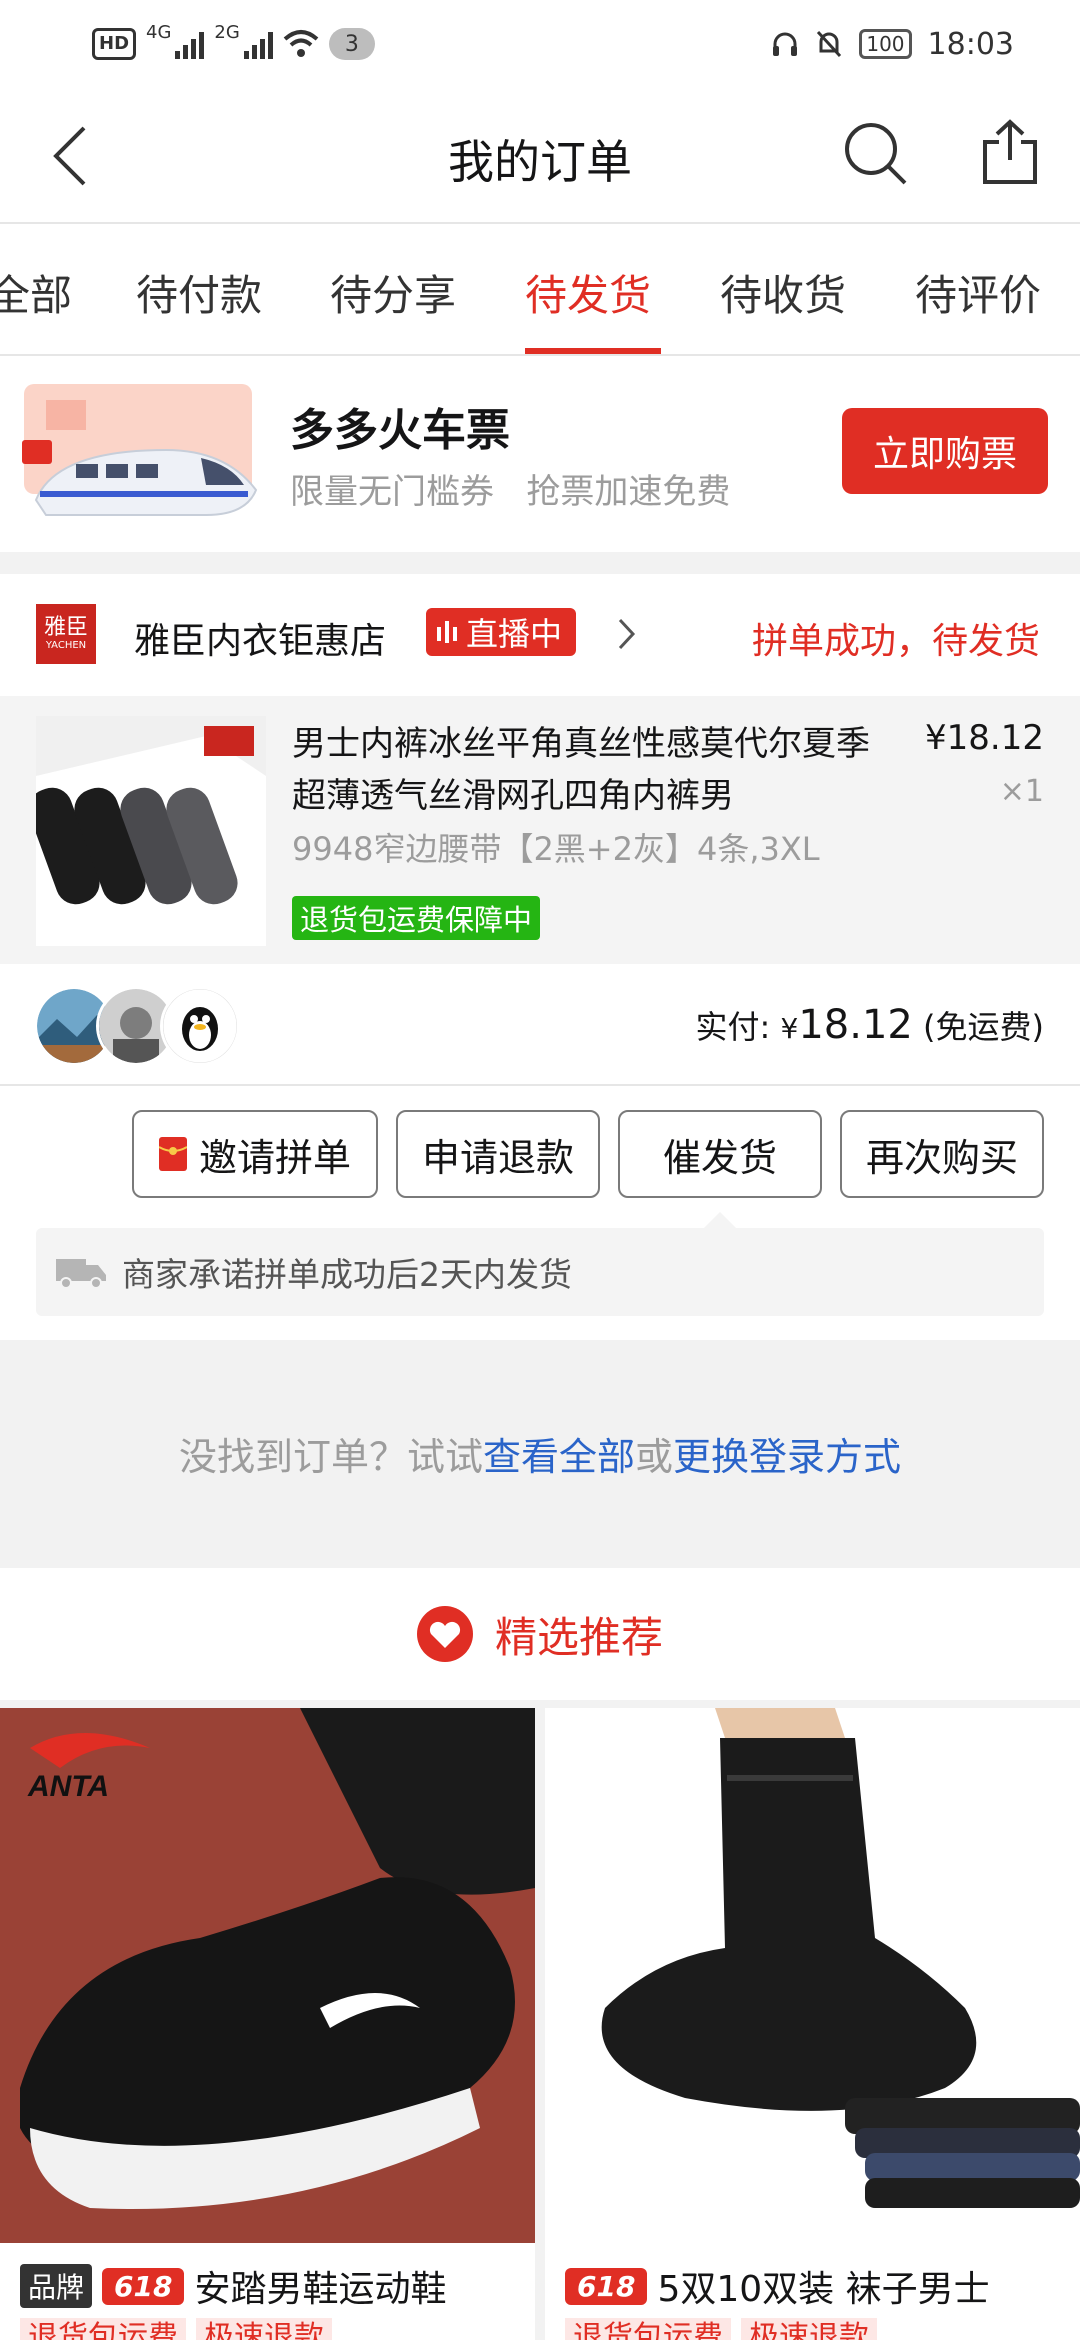 Image resolution: width=1080 pixels, height=2340 pixels. Describe the element at coordinates (200, 1026) in the screenshot. I see `avatar` at that location.